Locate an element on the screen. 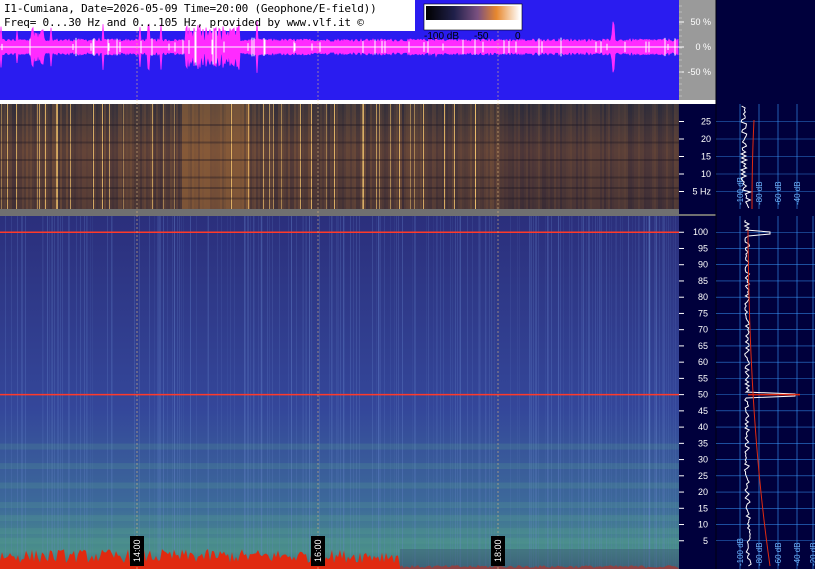  low-axis-tick-label: 20 is located at coordinates (706, 139).